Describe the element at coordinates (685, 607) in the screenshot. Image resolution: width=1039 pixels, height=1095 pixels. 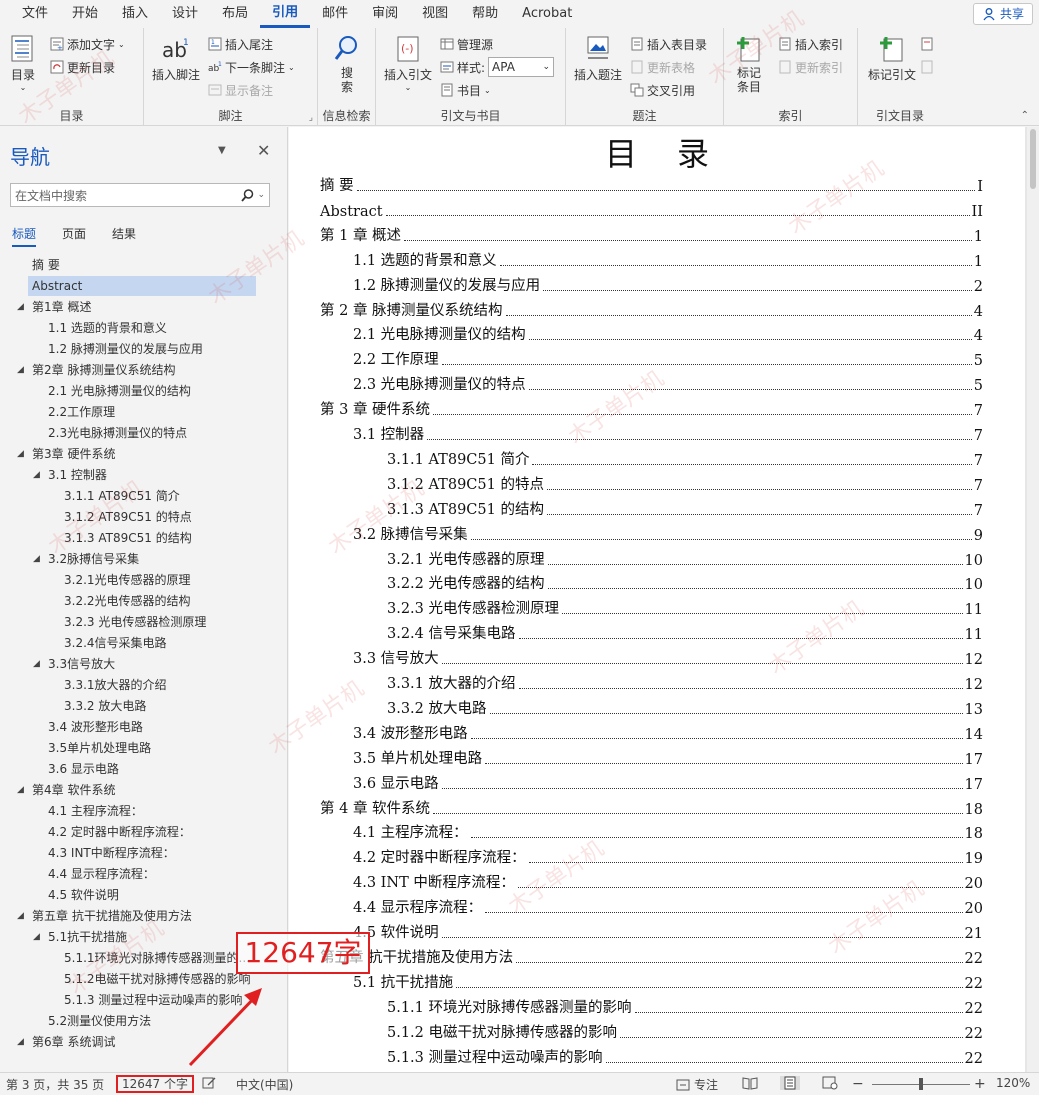
I see `toc-entry: 3.2.3 光电传感器检测原理 11` at that location.